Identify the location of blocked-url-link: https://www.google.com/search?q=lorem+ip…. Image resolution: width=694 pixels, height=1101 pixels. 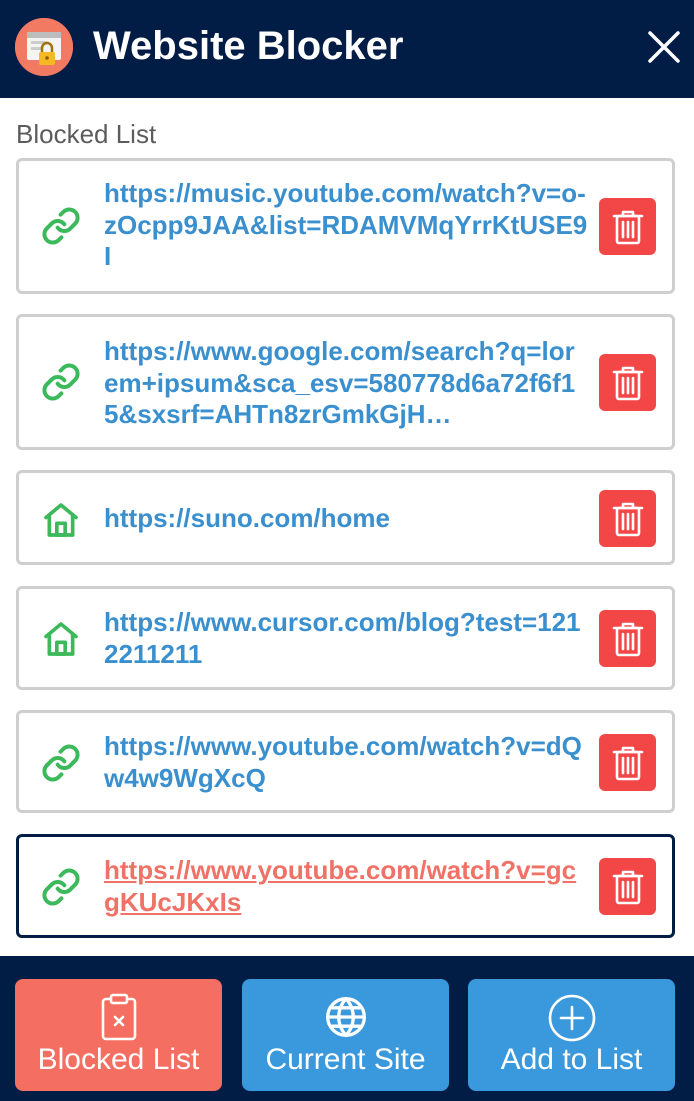
(346, 383).